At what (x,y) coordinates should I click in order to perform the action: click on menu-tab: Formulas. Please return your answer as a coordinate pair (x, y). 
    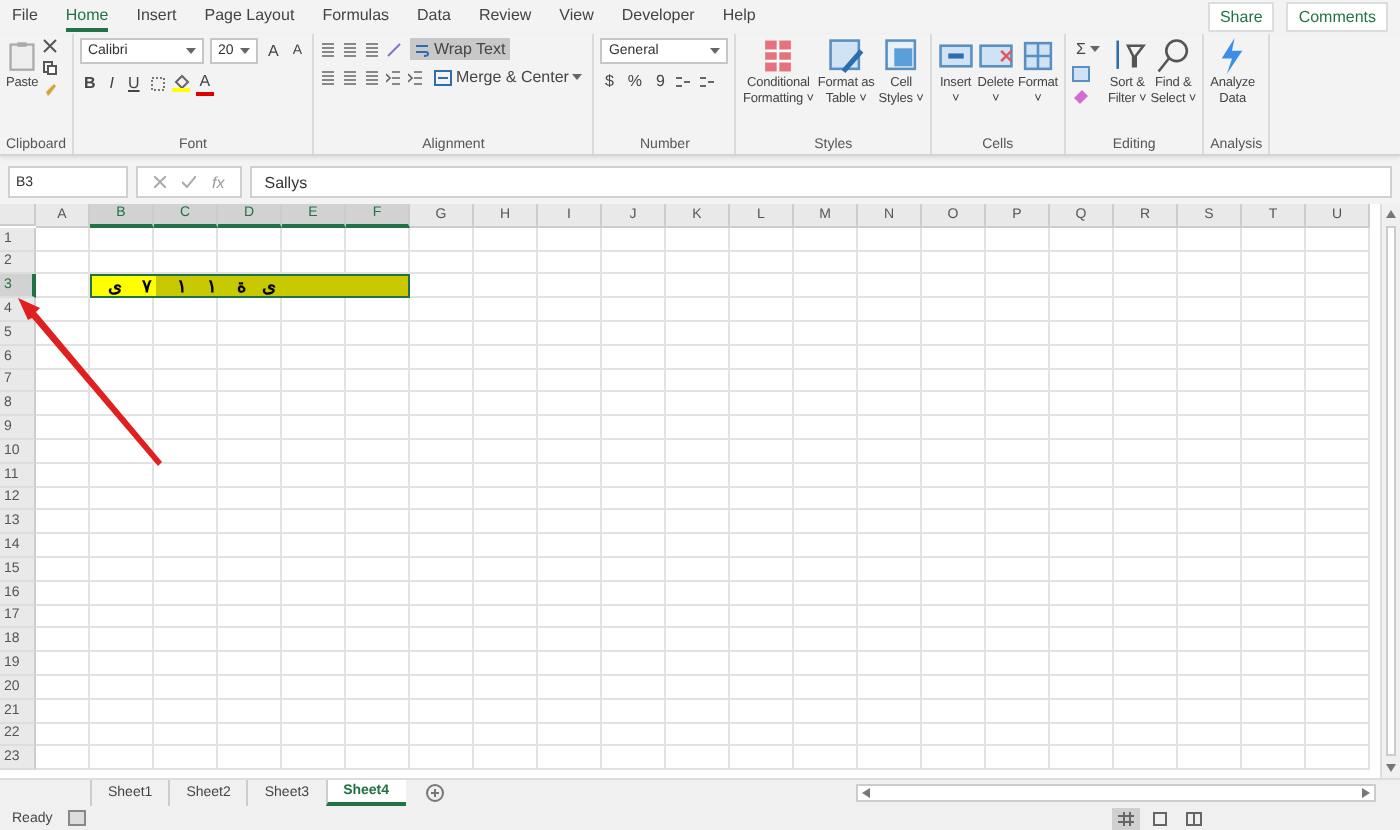
    Looking at the image, I should click on (356, 17).